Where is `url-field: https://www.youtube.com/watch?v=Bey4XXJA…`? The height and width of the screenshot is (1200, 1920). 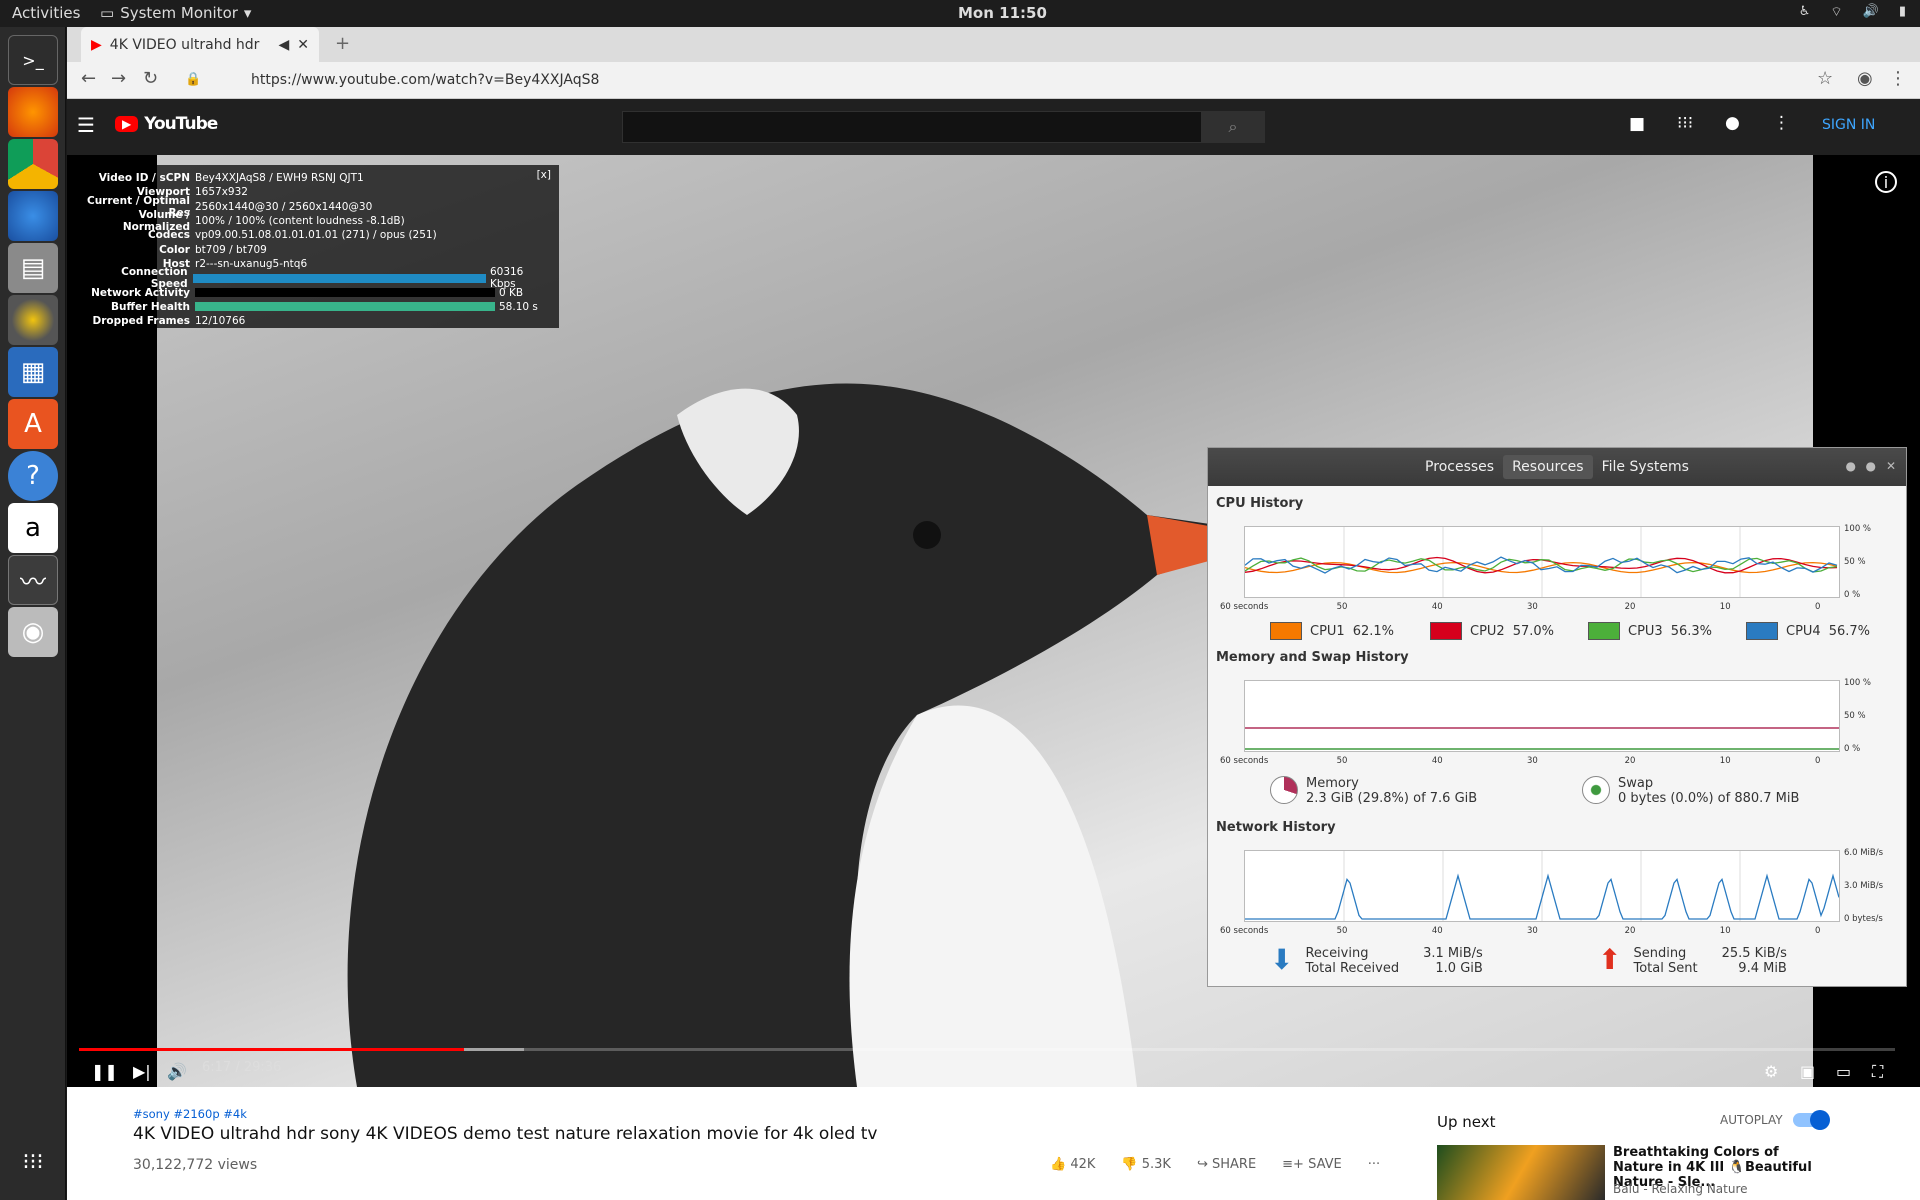
url-field: https://www.youtube.com/watch?v=Bey4XXJA… is located at coordinates (425, 80).